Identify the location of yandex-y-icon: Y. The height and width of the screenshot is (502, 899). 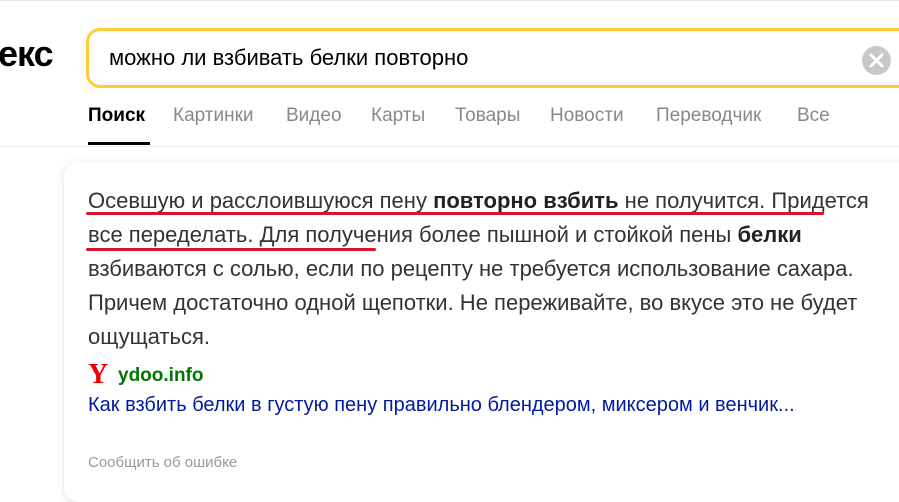
(98, 374).